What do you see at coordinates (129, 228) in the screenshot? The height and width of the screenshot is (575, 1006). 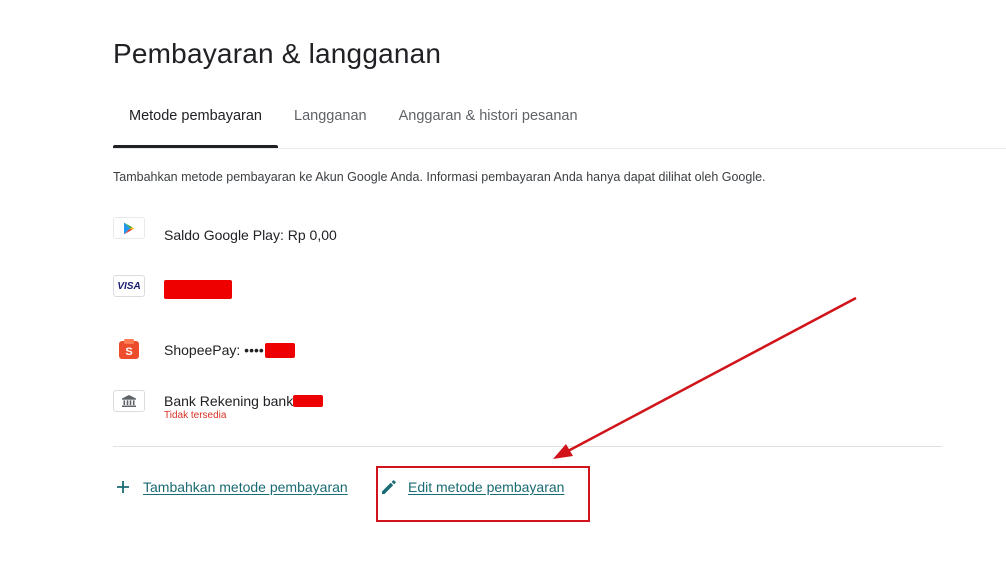 I see `google-play-icon` at bounding box center [129, 228].